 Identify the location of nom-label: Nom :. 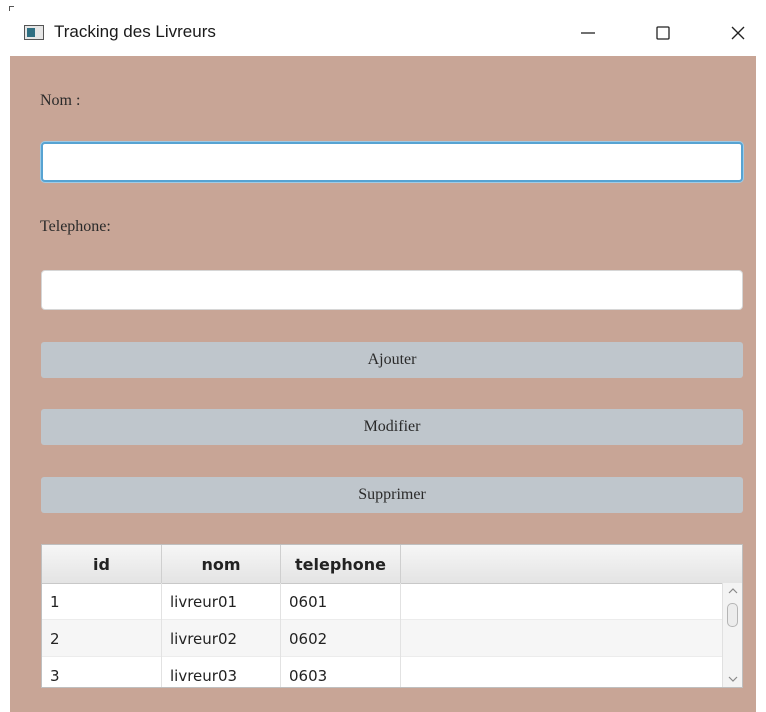
(60, 100).